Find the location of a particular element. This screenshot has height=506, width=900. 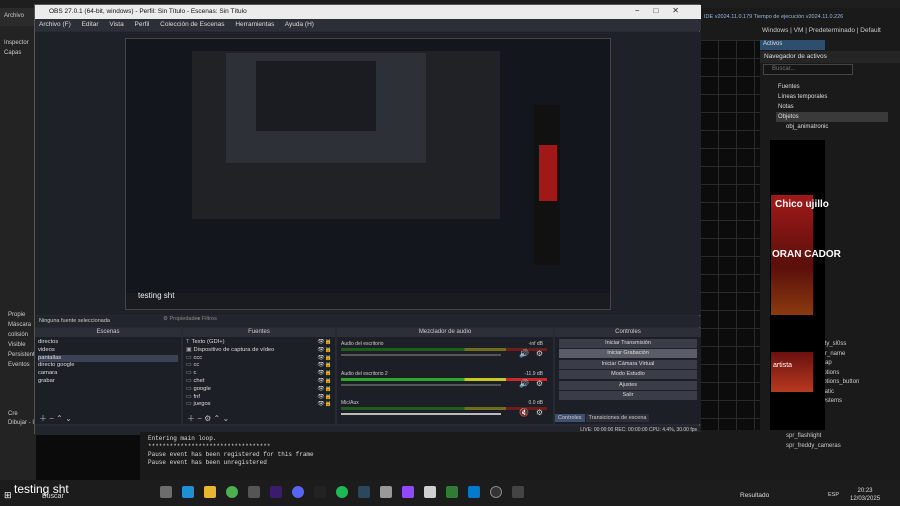

left-label-capas: Capas is located at coordinates (16, 53).